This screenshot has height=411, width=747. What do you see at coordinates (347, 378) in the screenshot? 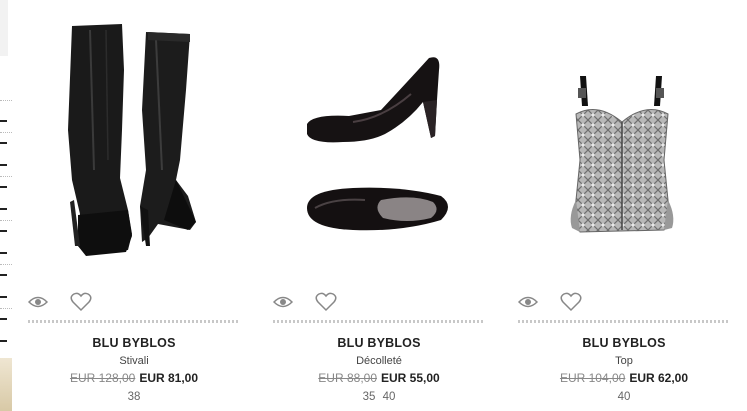
I see `old-price: EUR 88,00` at bounding box center [347, 378].